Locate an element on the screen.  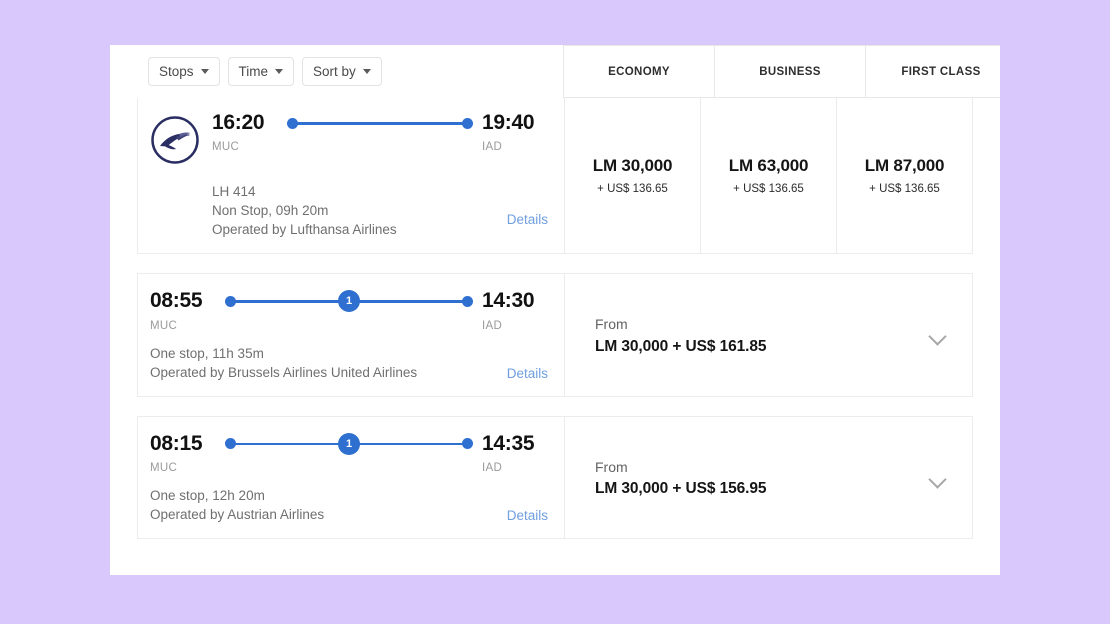
flight-number: LH 414 is located at coordinates (234, 191).